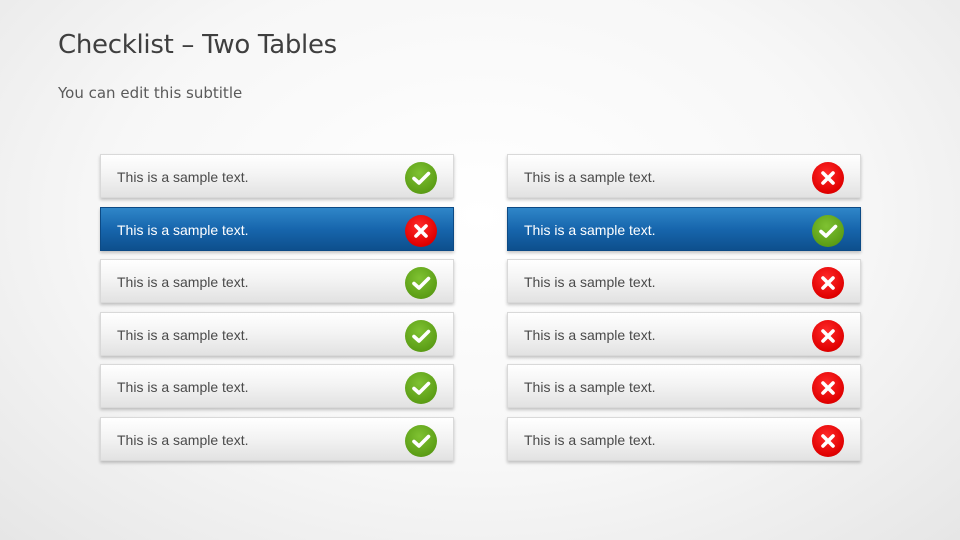 This screenshot has height=540, width=960. Describe the element at coordinates (197, 45) in the screenshot. I see `slide-title: Checklist – Two Tables` at that location.